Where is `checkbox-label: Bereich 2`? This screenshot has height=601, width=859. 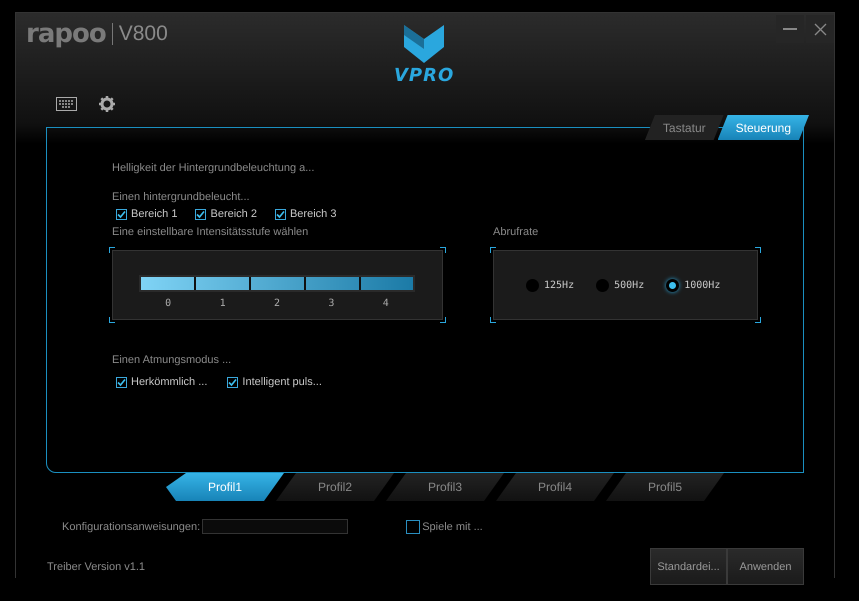
checkbox-label: Bereich 2 is located at coordinates (233, 214).